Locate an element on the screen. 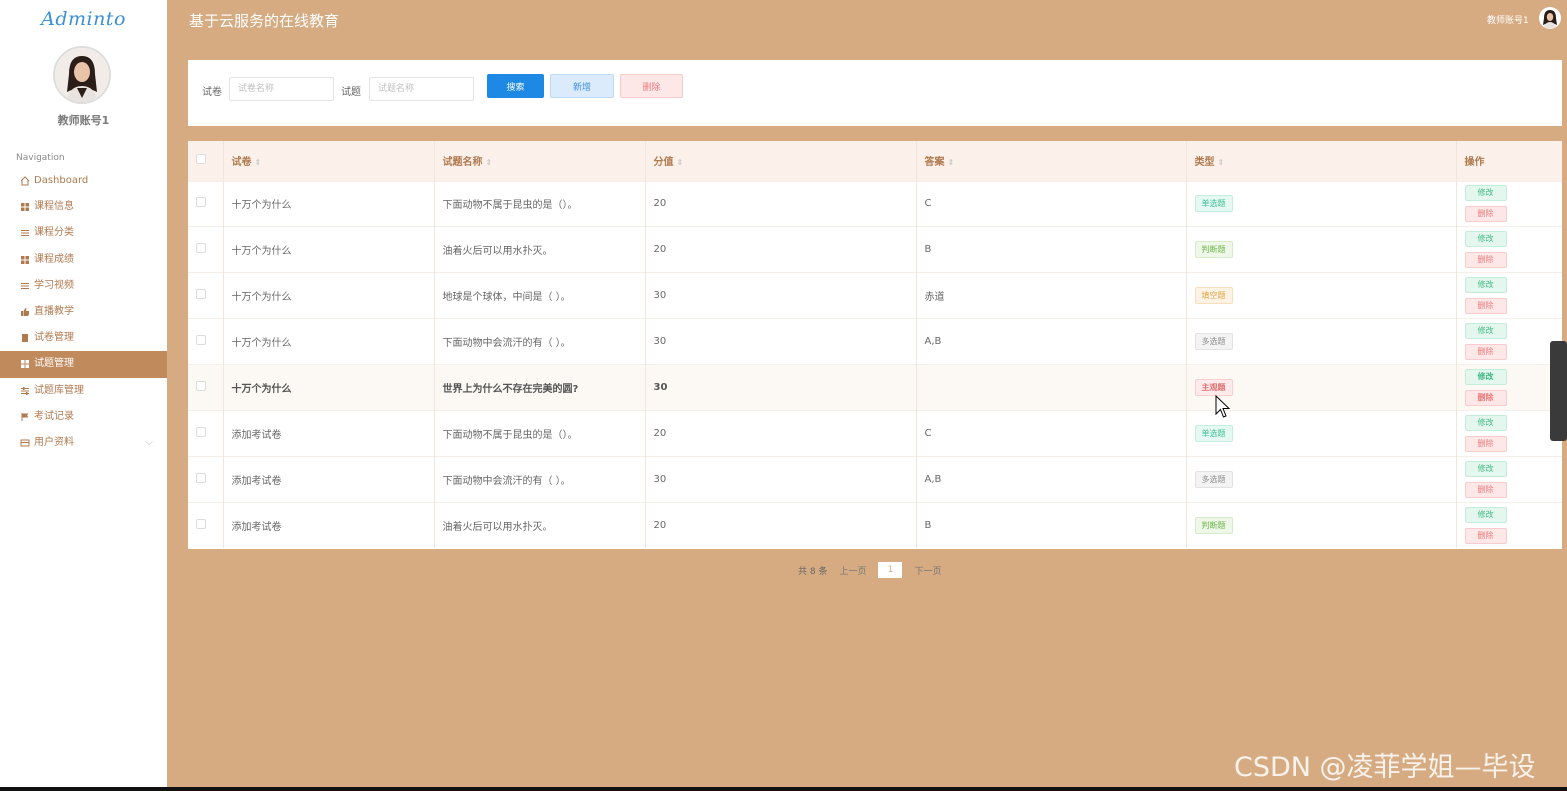  doc-icon is located at coordinates (25, 338).